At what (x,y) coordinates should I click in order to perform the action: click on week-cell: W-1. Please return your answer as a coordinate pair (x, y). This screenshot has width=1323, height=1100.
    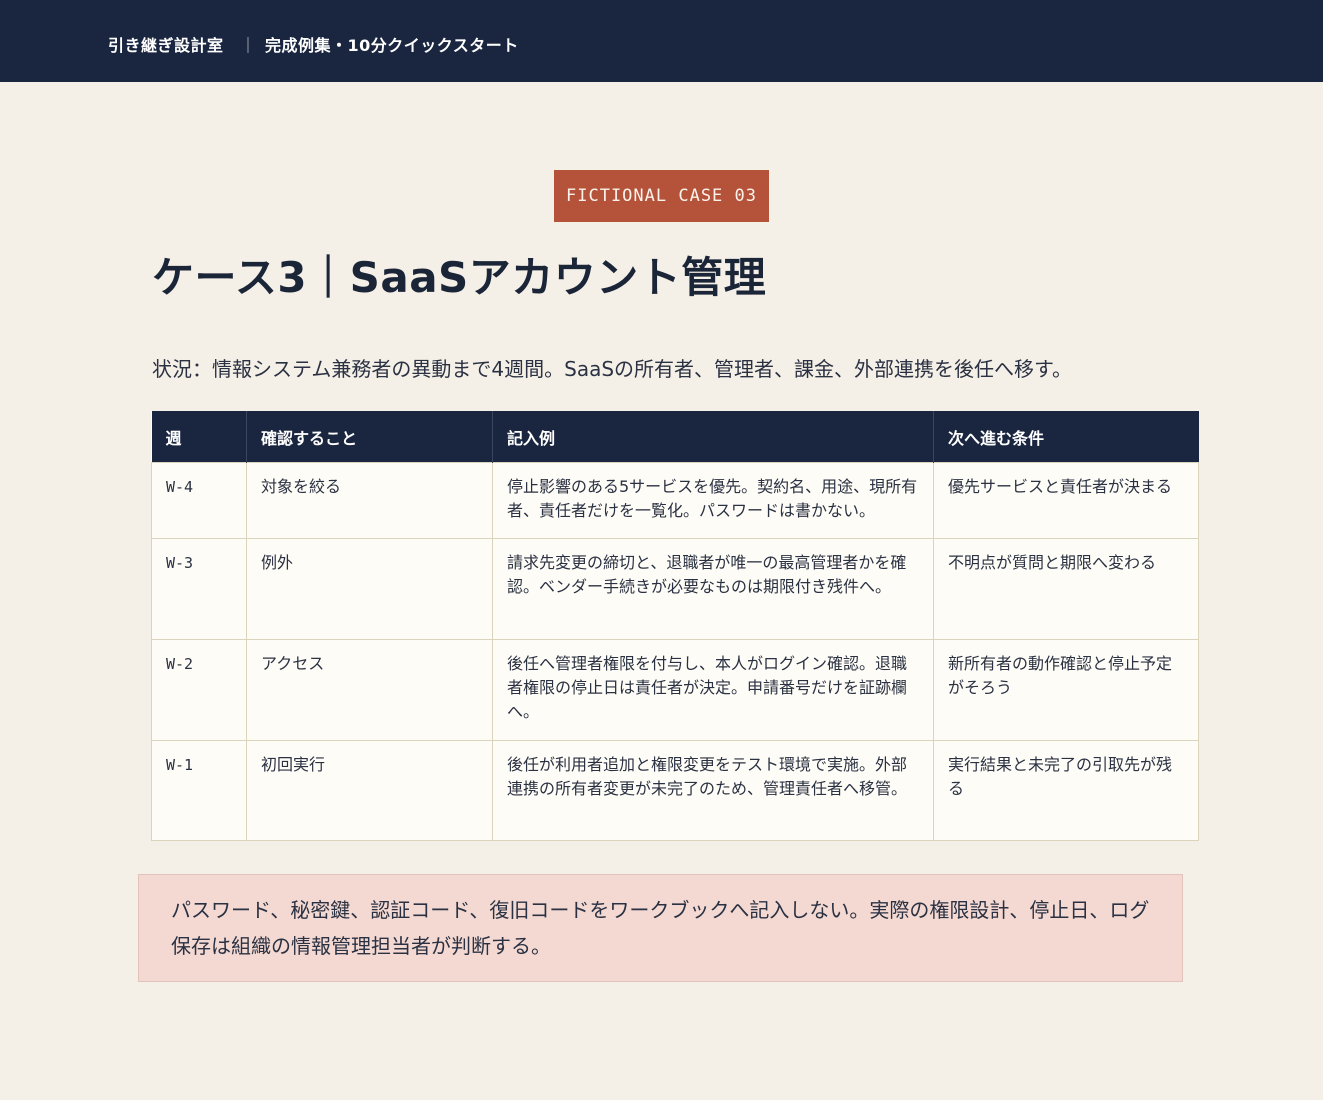
    Looking at the image, I should click on (199, 790).